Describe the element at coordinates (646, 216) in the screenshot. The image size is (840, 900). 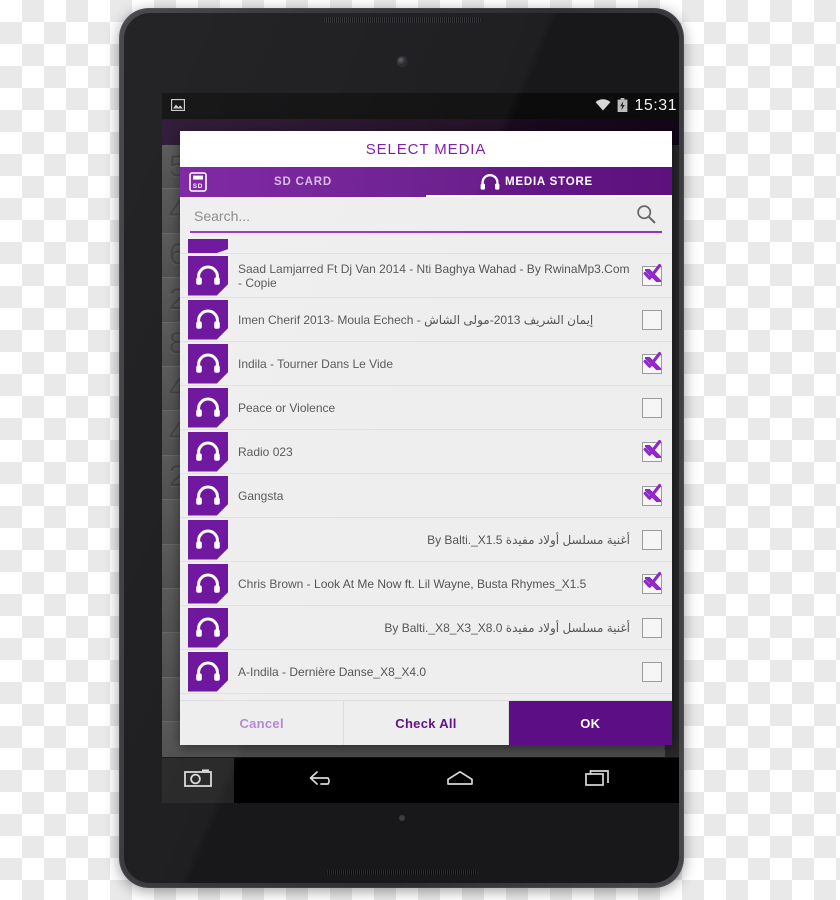
I see `search-icon` at that location.